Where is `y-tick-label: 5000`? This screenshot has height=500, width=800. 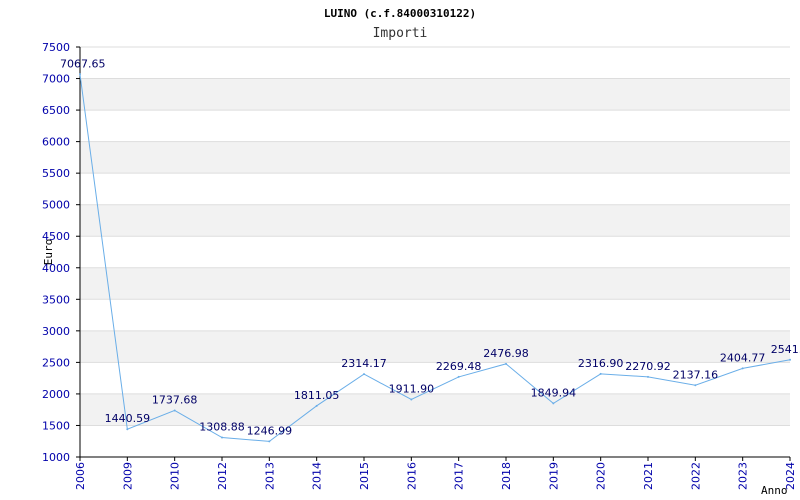 y-tick-label: 5000 is located at coordinates (56, 205).